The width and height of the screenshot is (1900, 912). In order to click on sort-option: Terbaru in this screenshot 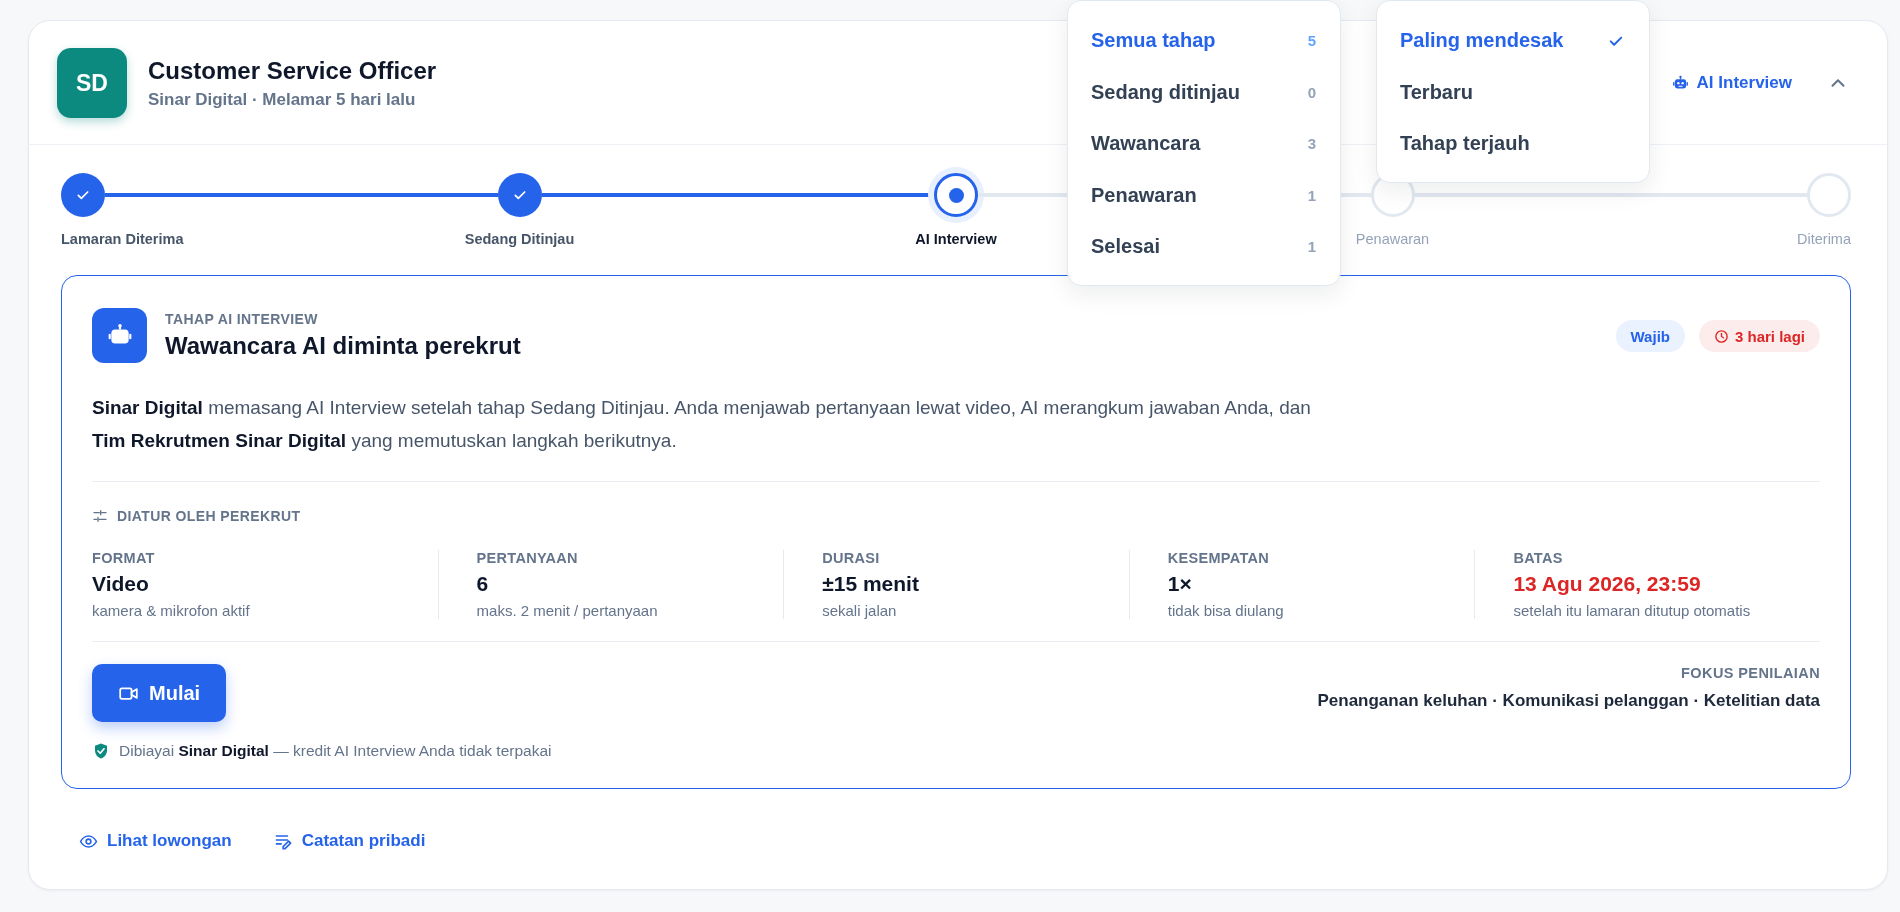, I will do `click(1513, 92)`.